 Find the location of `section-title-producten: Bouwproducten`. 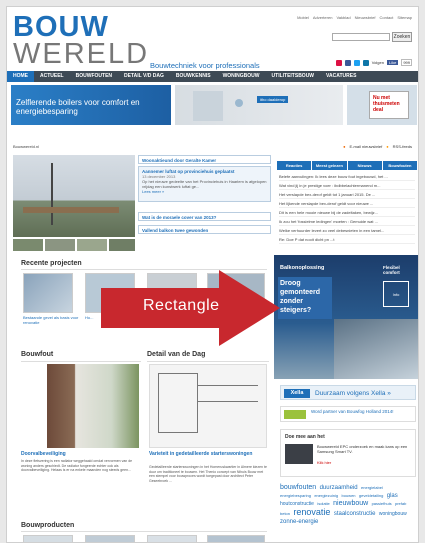

section-title-producten: Bouwproducten is located at coordinates (48, 525).